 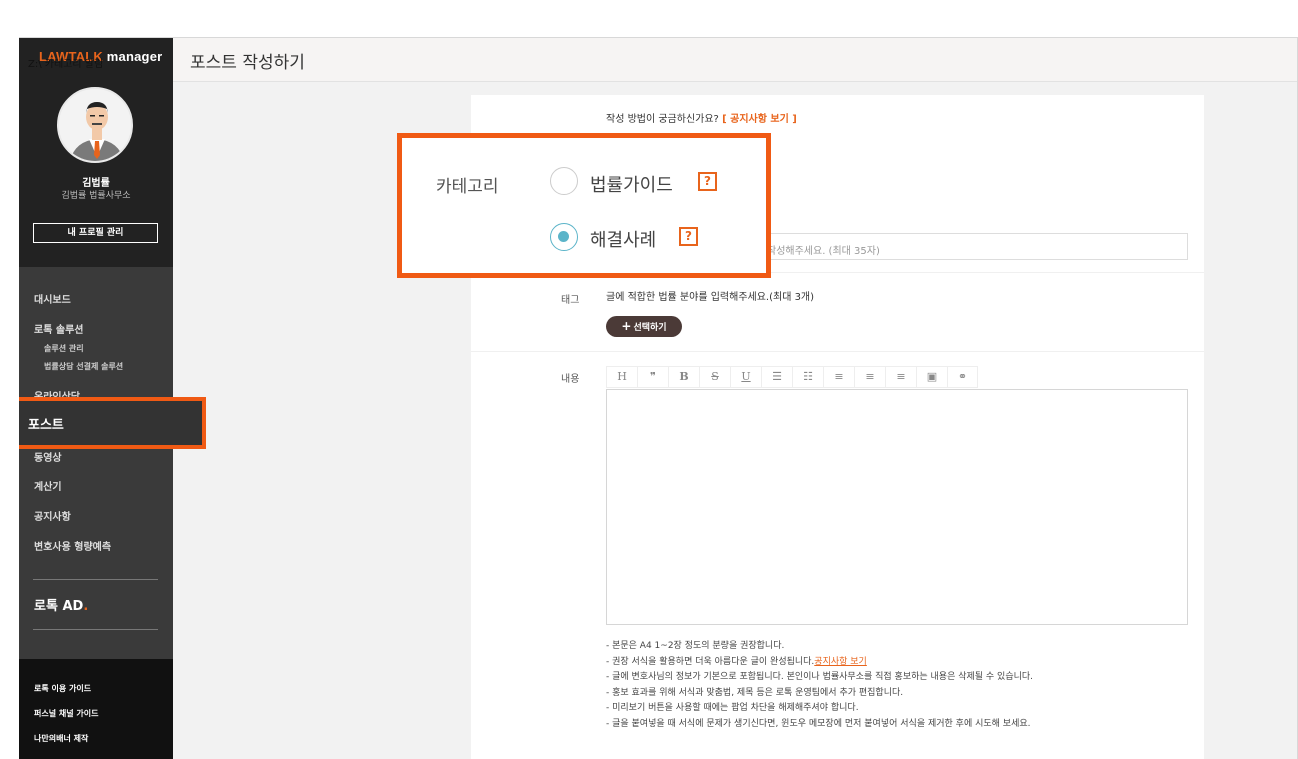 What do you see at coordinates (840, 662) in the screenshot?
I see `notes-notice-link: 공지사항 보기` at bounding box center [840, 662].